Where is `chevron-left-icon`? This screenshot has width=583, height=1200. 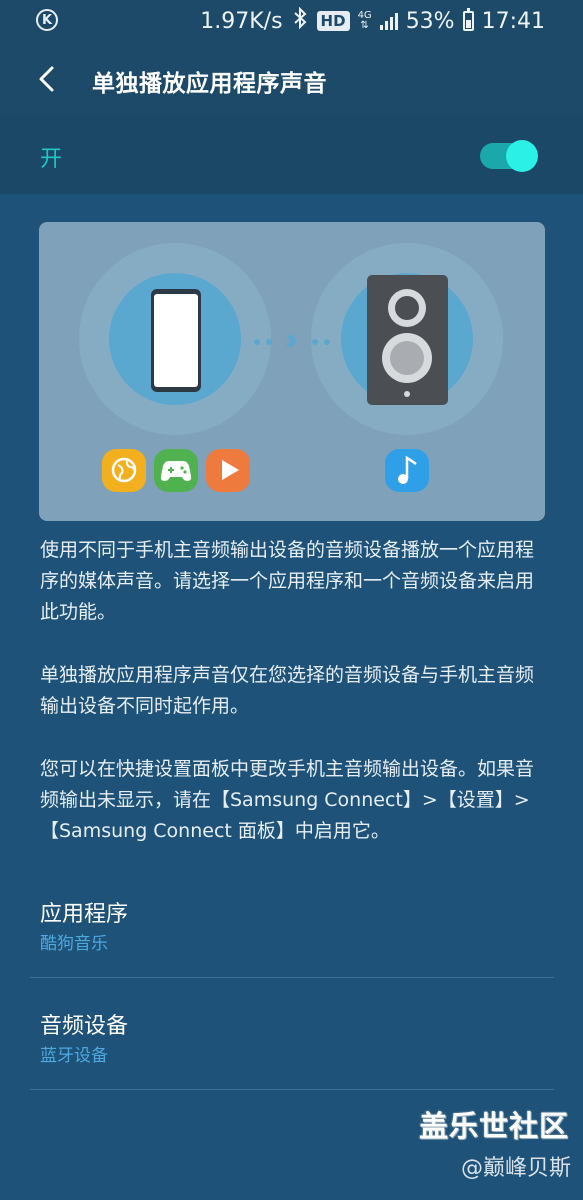 chevron-left-icon is located at coordinates (46, 79).